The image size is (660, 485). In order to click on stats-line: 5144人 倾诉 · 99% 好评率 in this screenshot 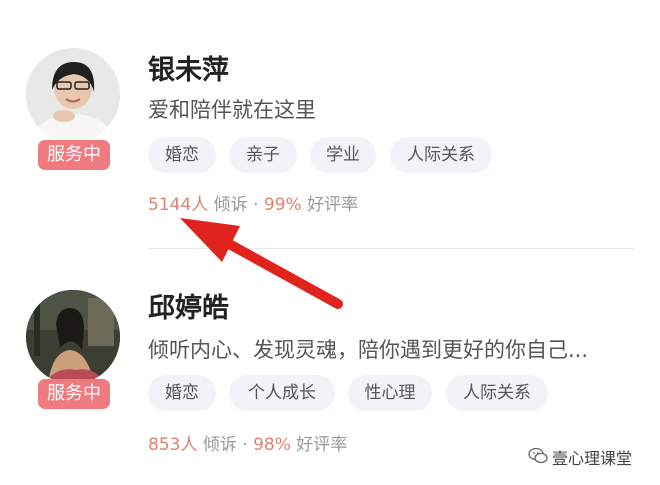, I will do `click(253, 202)`.